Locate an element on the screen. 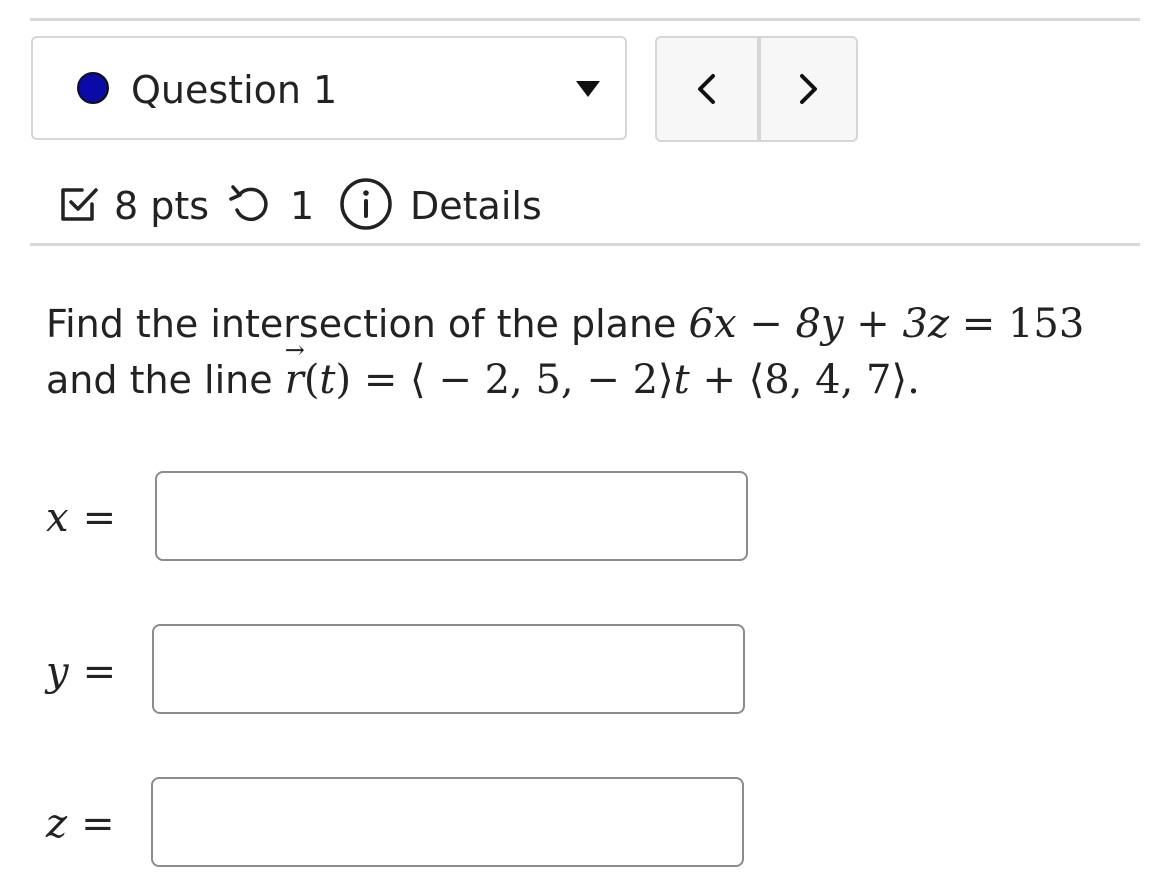 This screenshot has height=892, width=1170. top-divider is located at coordinates (585, 19).